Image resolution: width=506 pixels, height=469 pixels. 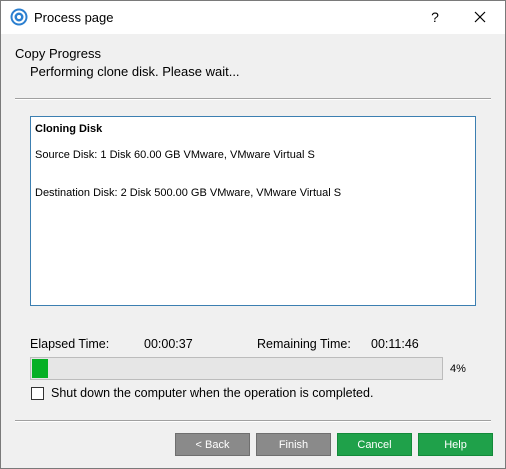 I want to click on window-title: Process page, so click(x=74, y=17).